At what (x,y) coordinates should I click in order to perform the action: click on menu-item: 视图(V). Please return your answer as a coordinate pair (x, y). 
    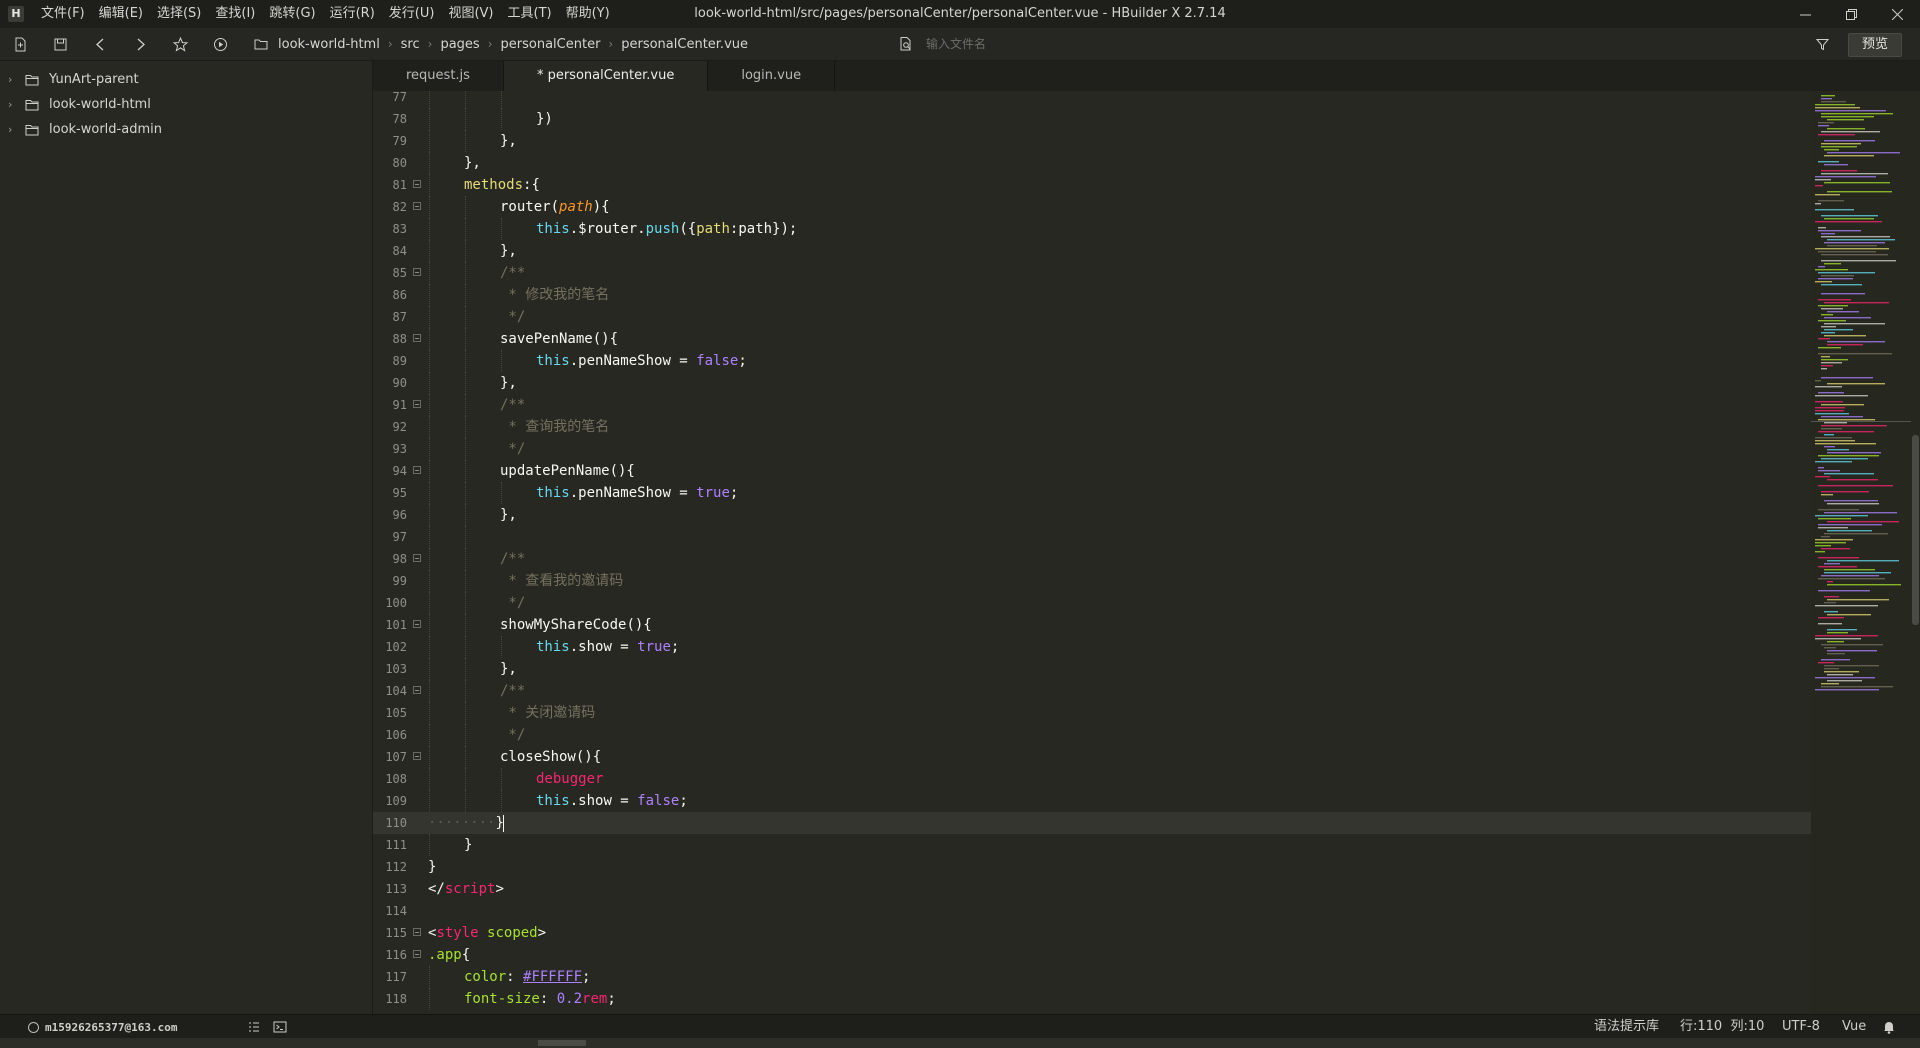
    Looking at the image, I should click on (470, 14).